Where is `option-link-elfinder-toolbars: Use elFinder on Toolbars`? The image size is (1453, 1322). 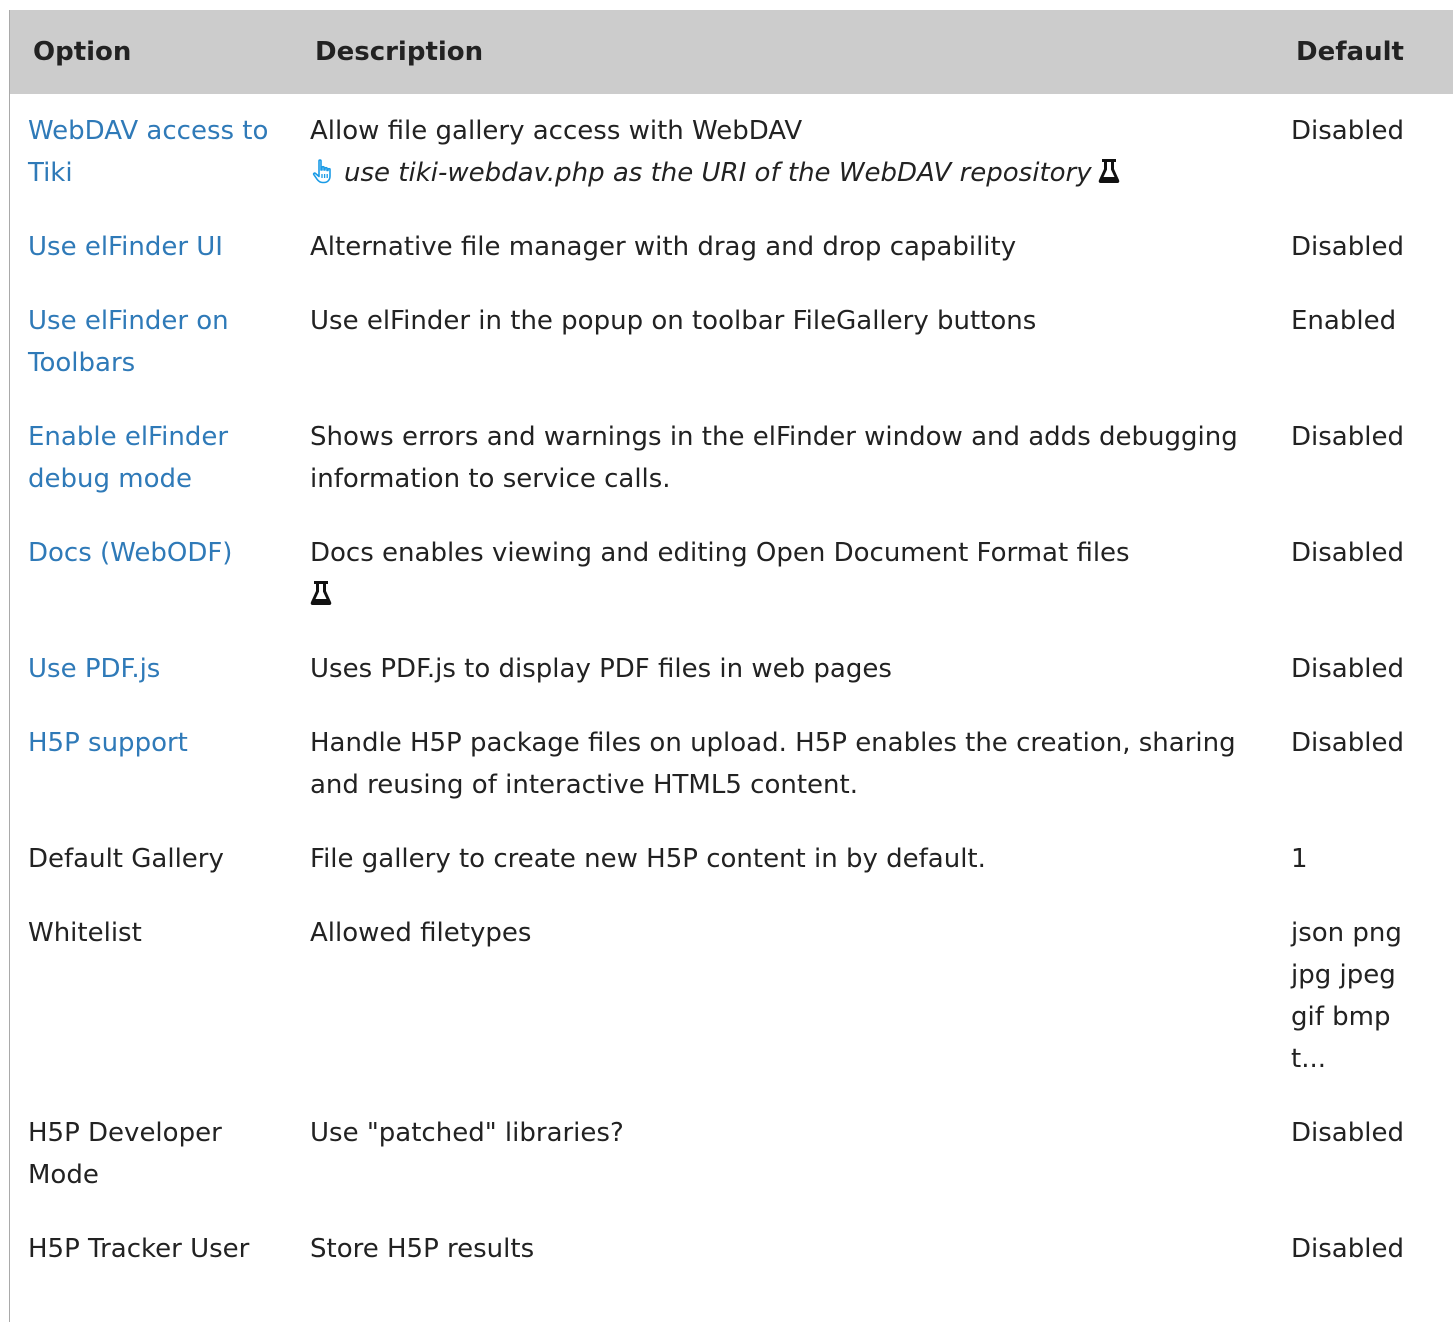
option-link-elfinder-toolbars: Use elFinder on Toolbars is located at coordinates (128, 342).